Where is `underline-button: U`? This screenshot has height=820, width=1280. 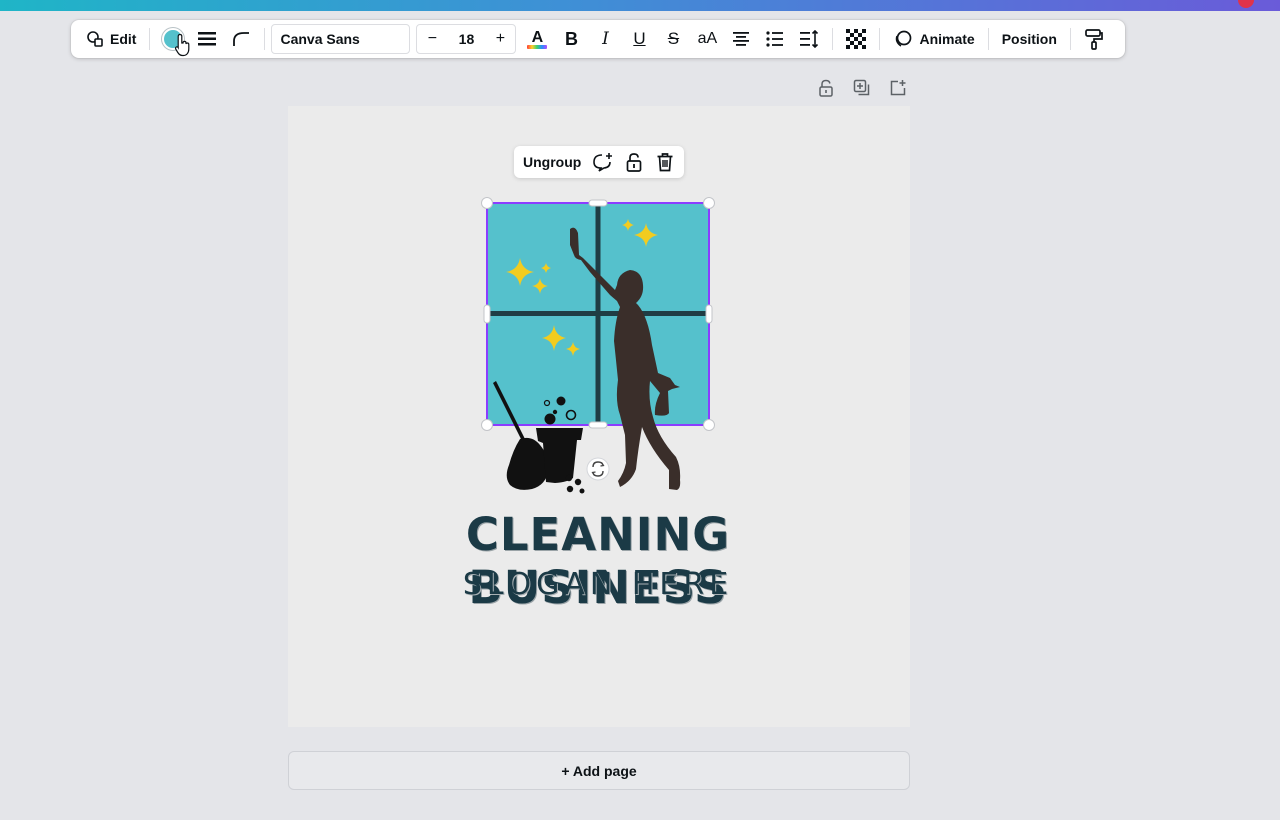 underline-button: U is located at coordinates (639, 39).